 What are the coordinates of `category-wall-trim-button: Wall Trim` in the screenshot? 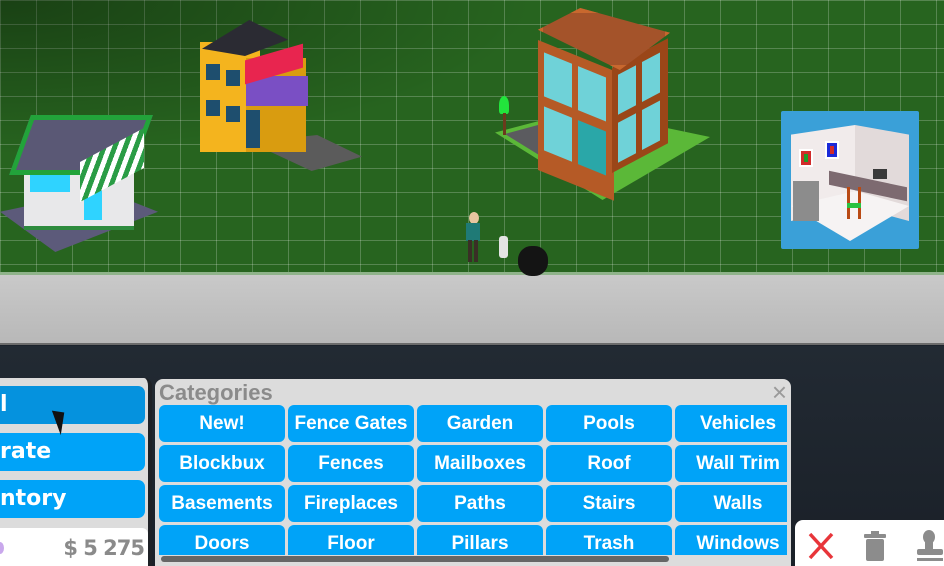 It's located at (731, 463).